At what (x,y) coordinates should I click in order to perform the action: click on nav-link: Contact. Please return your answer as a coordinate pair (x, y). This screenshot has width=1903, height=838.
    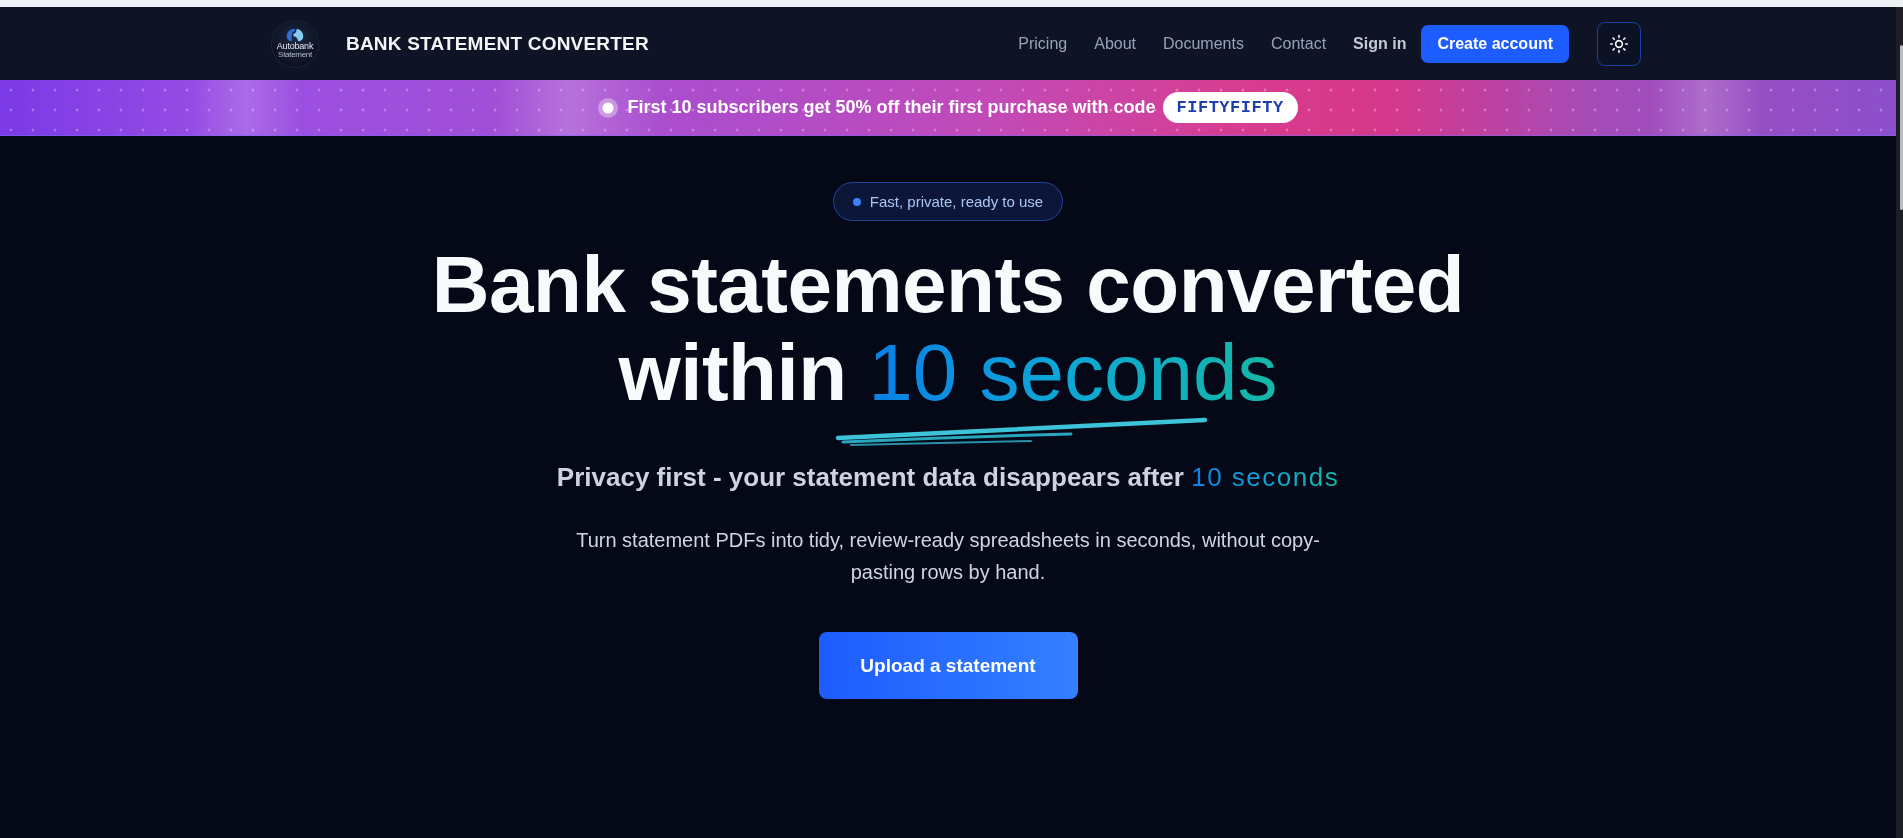
    Looking at the image, I should click on (1298, 43).